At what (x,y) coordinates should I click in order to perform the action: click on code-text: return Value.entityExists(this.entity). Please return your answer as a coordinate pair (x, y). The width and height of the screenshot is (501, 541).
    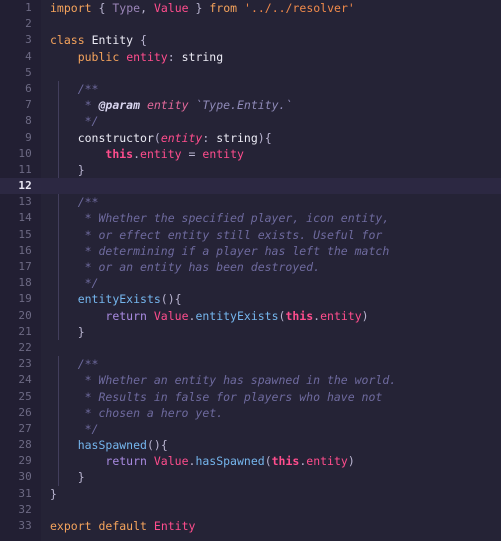
    Looking at the image, I should click on (271, 316).